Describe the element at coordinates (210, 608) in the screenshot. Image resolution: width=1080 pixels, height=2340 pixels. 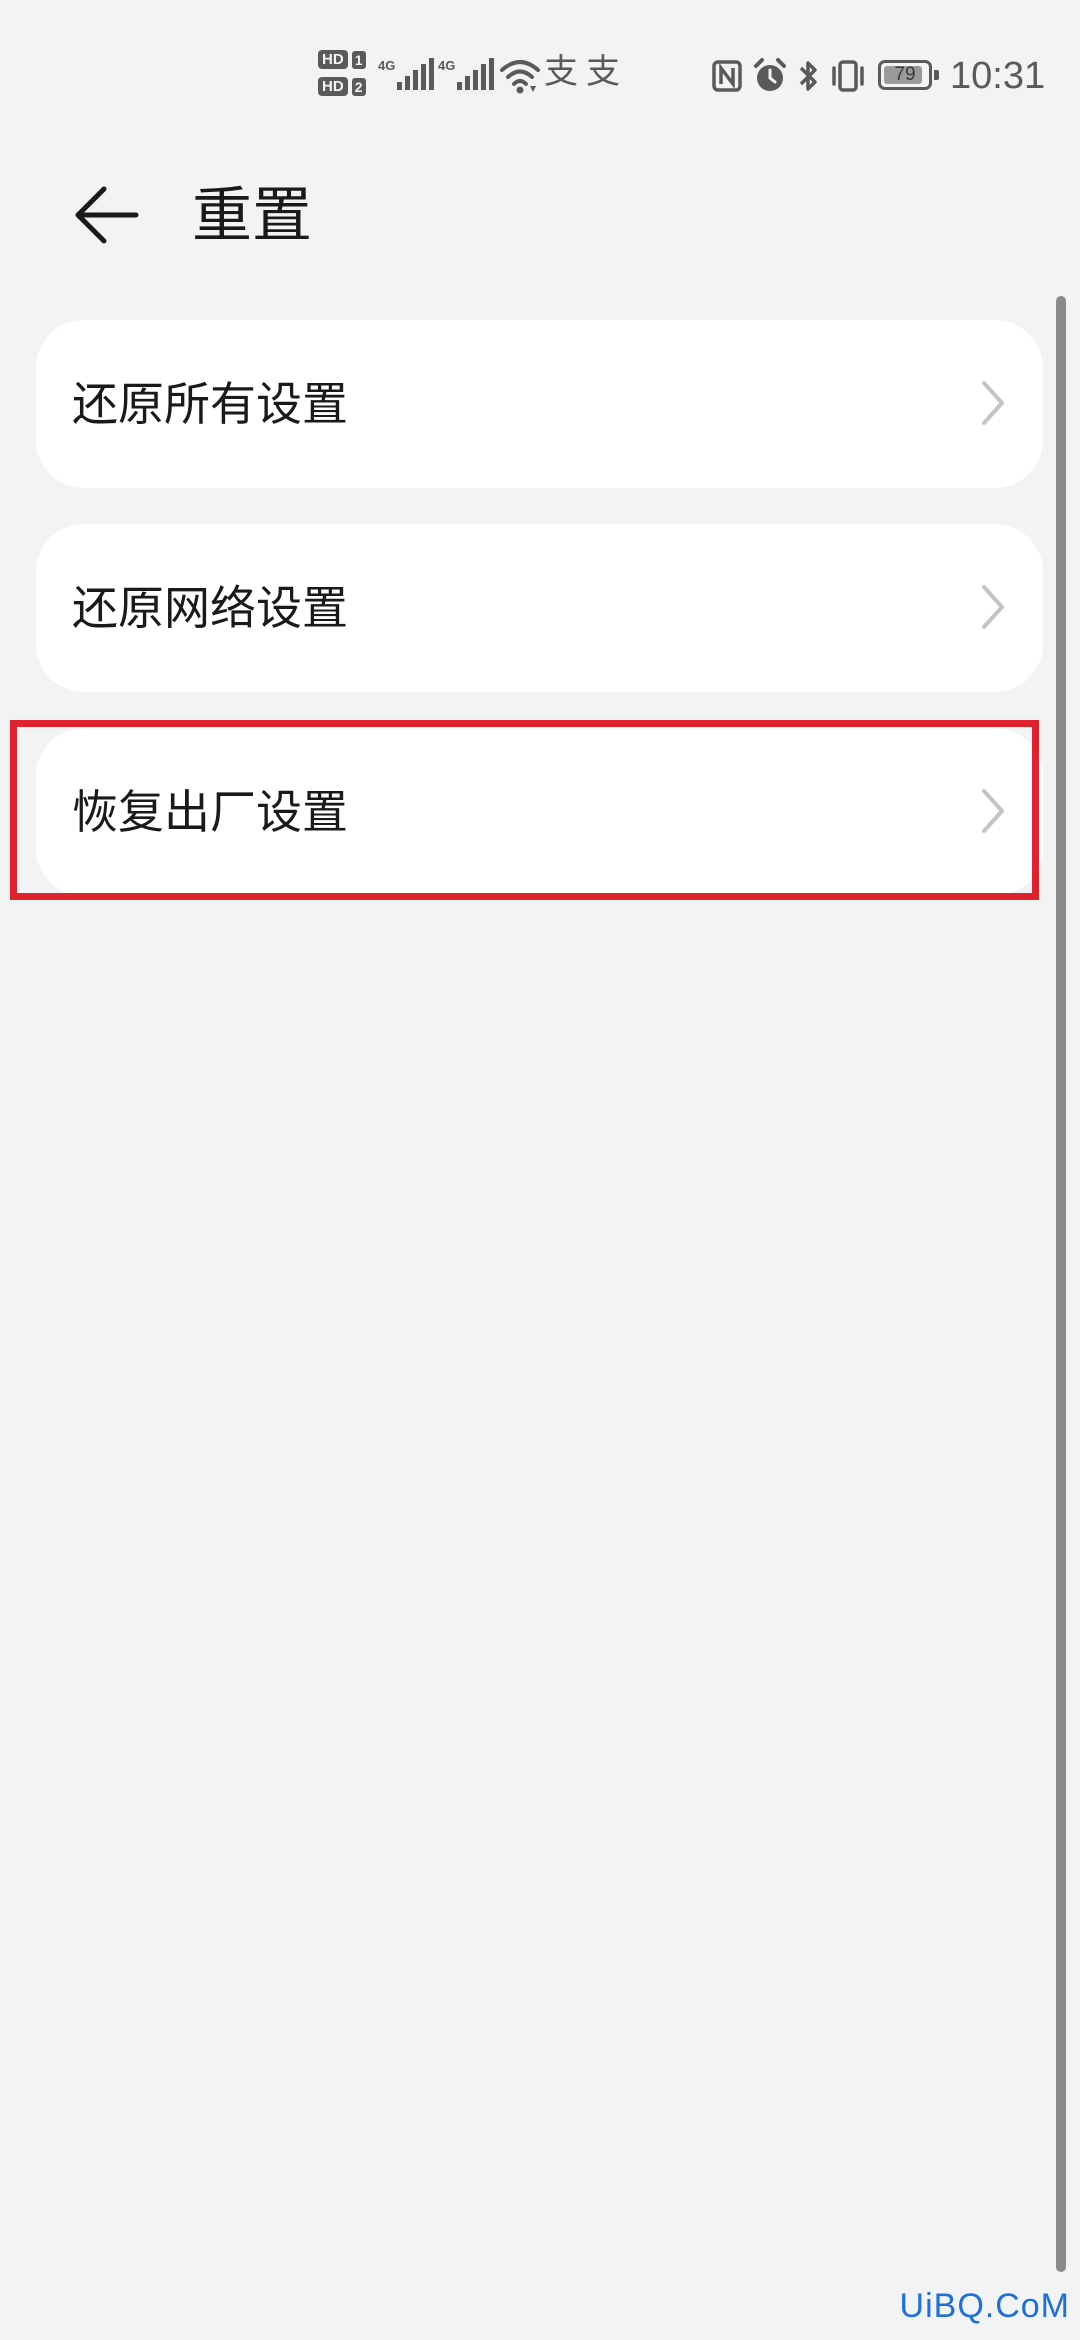
I see `list-item-label: 还原网络设置` at that location.